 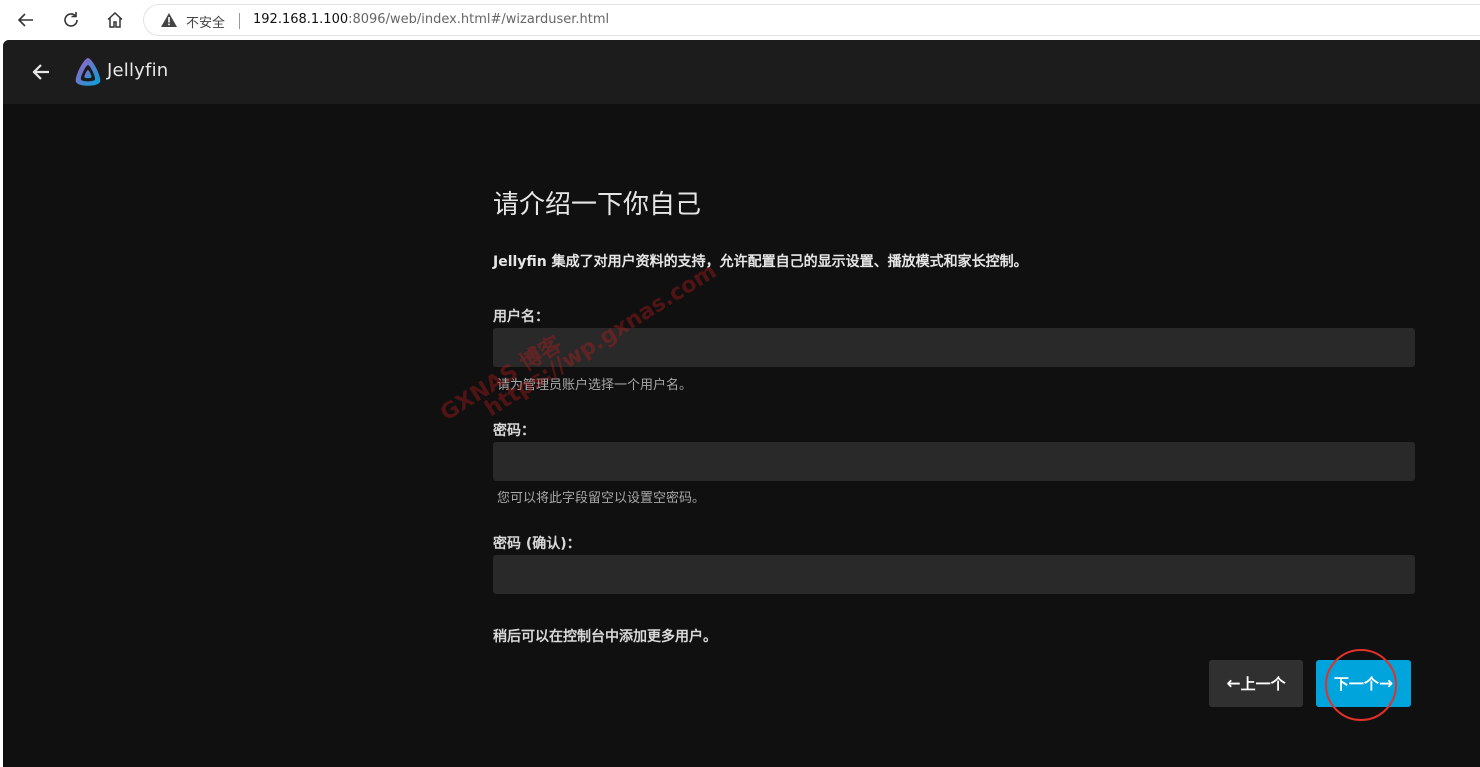 I want to click on browser-reload-icon, so click(x=71, y=20).